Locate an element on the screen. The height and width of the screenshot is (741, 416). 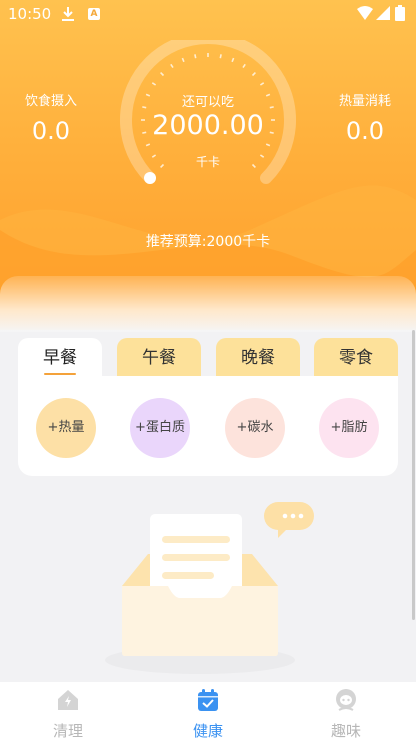
nav-clean: 清理 is located at coordinates (68, 711).